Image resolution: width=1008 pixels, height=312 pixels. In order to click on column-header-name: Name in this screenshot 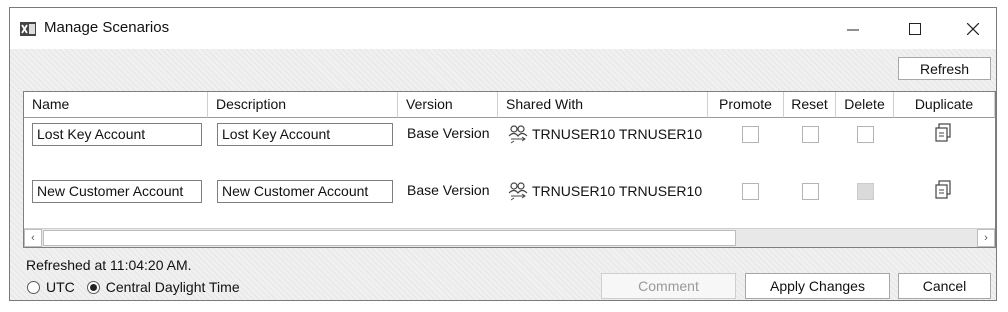, I will do `click(116, 105)`.